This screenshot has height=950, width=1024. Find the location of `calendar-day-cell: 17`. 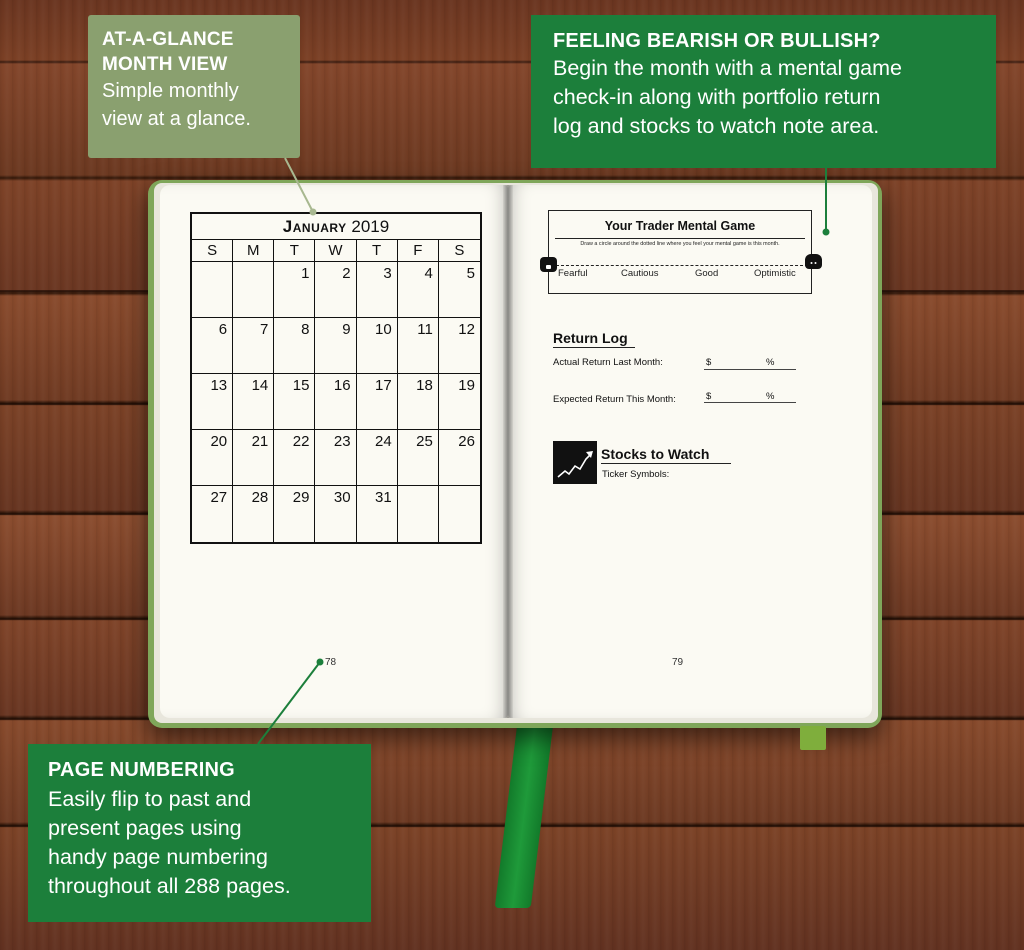

calendar-day-cell: 17 is located at coordinates (377, 402).